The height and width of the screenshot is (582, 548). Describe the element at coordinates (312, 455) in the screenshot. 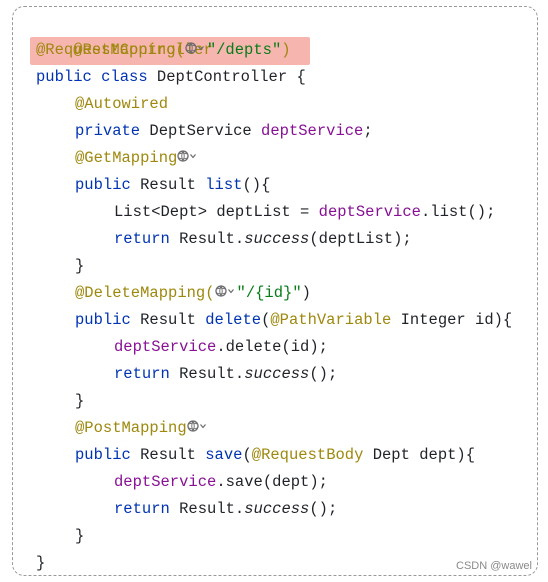

I see `annotation-request-body: @RequestBody` at that location.